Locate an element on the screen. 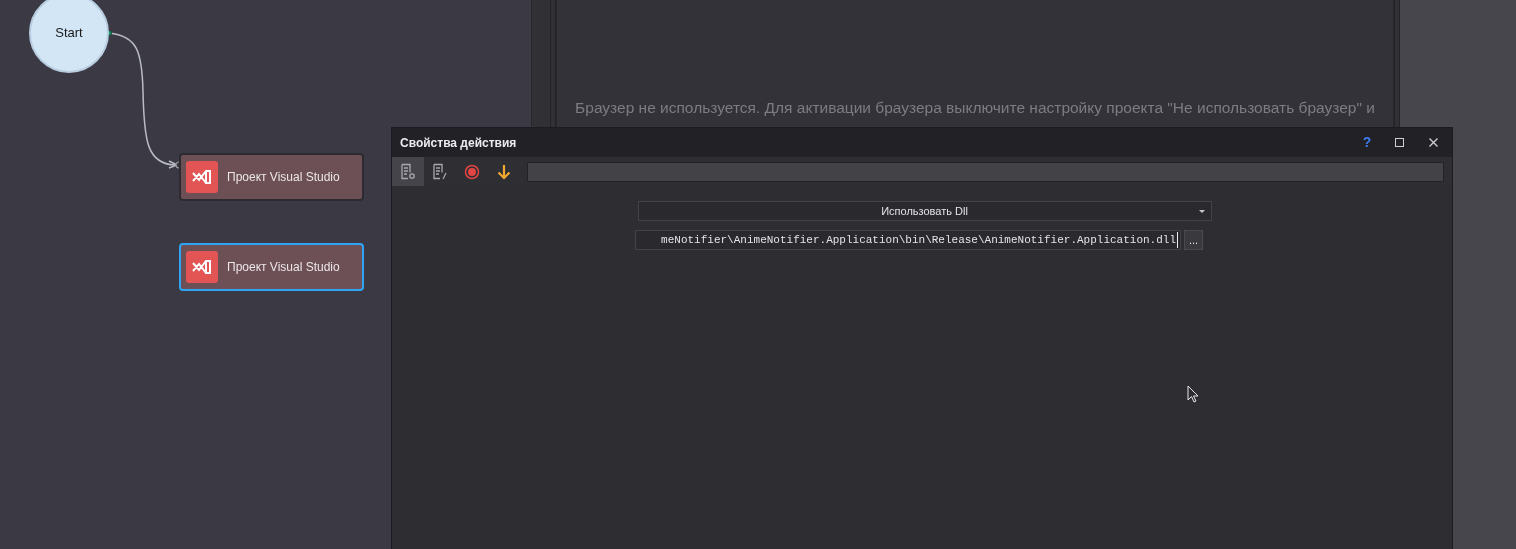 The height and width of the screenshot is (549, 1516). toolbar-button is located at coordinates (408, 171).